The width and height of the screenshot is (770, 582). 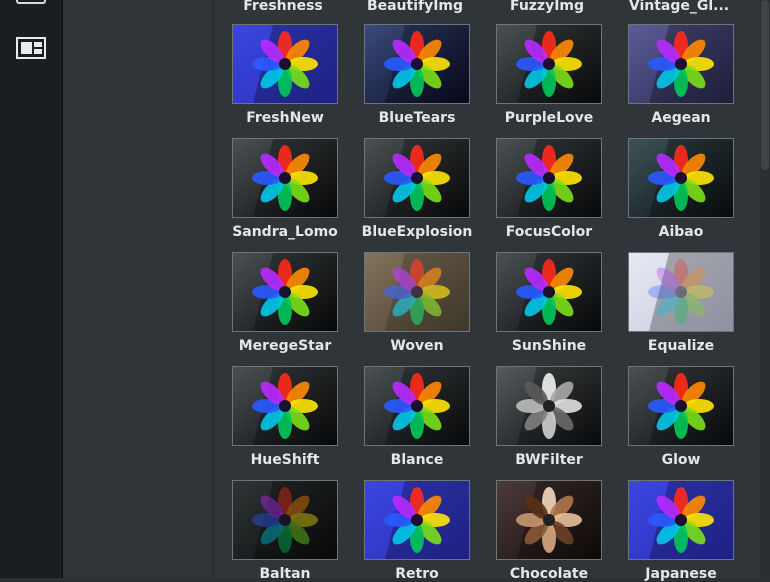 I want to click on effect-tile: SunShine, so click(x=549, y=303).